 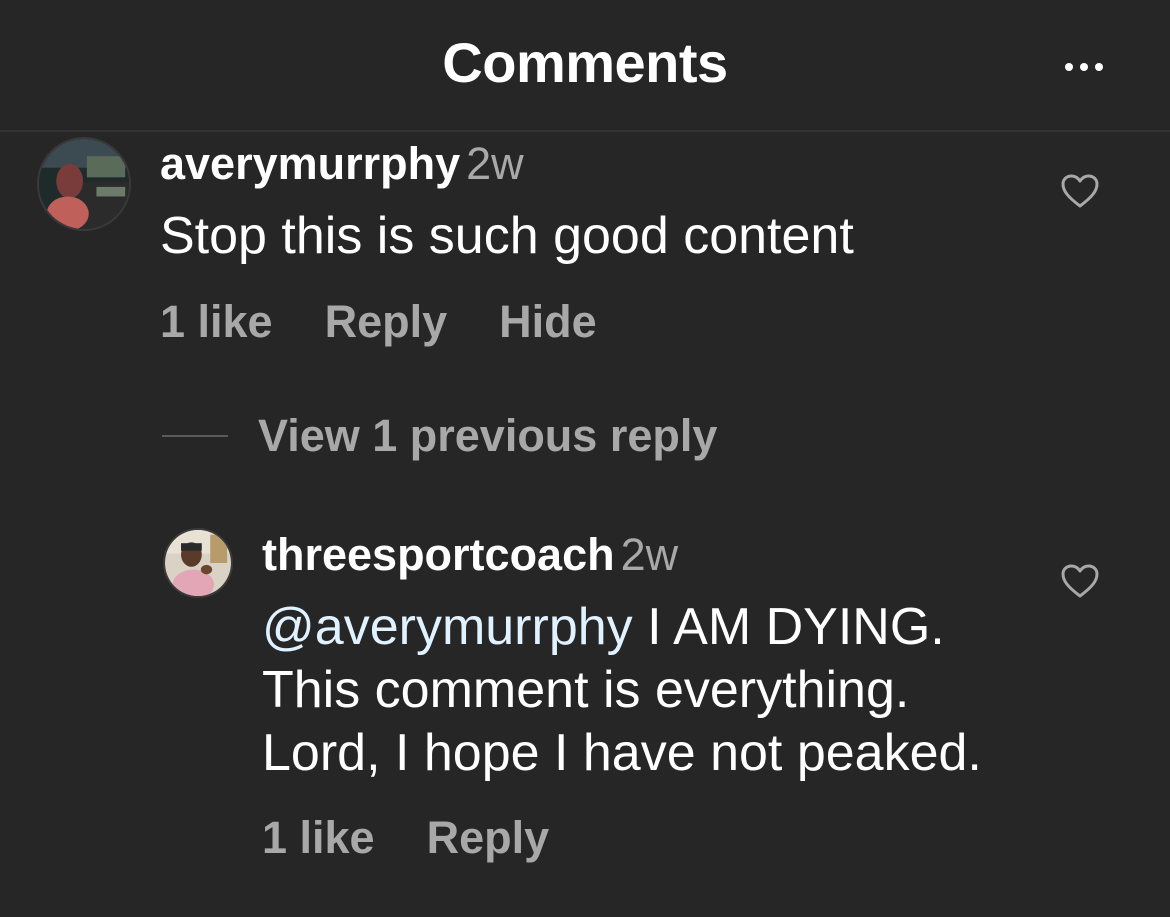 I want to click on comment-username: averymurrphy 2w, so click(x=342, y=164).